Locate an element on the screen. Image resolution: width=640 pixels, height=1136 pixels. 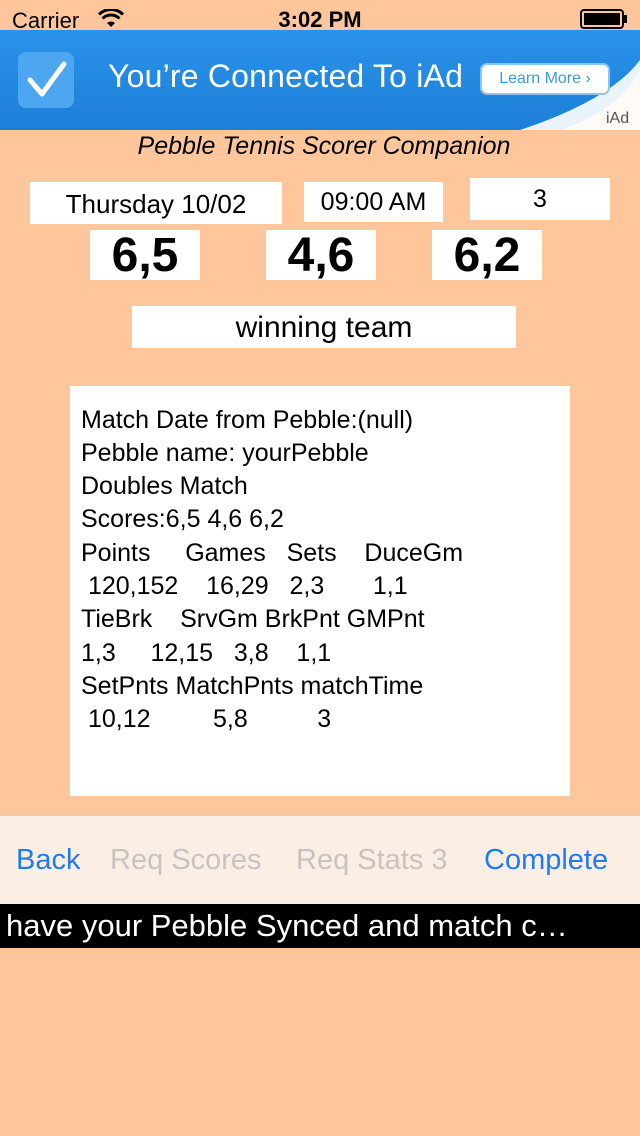
stats-line: Points Games Sets DuceGm is located at coordinates (272, 553).